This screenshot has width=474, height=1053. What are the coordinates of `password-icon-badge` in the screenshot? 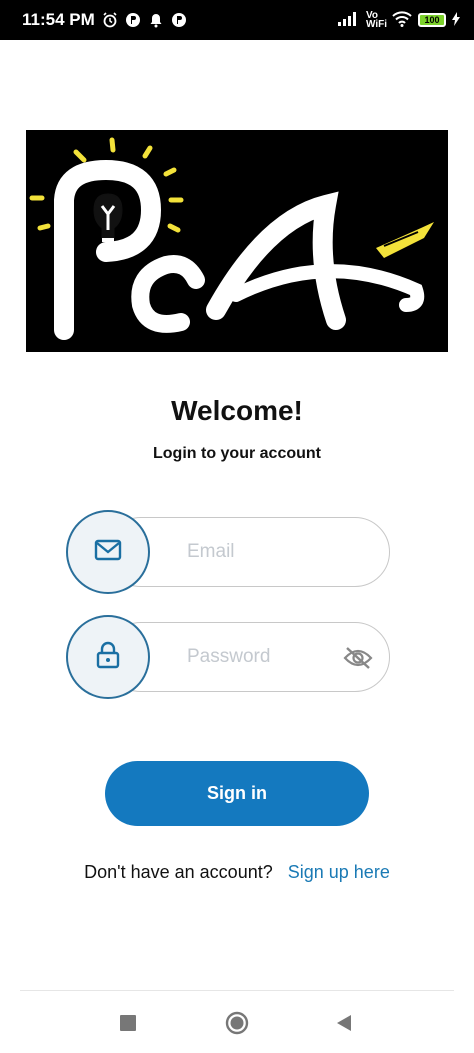 It's located at (108, 657).